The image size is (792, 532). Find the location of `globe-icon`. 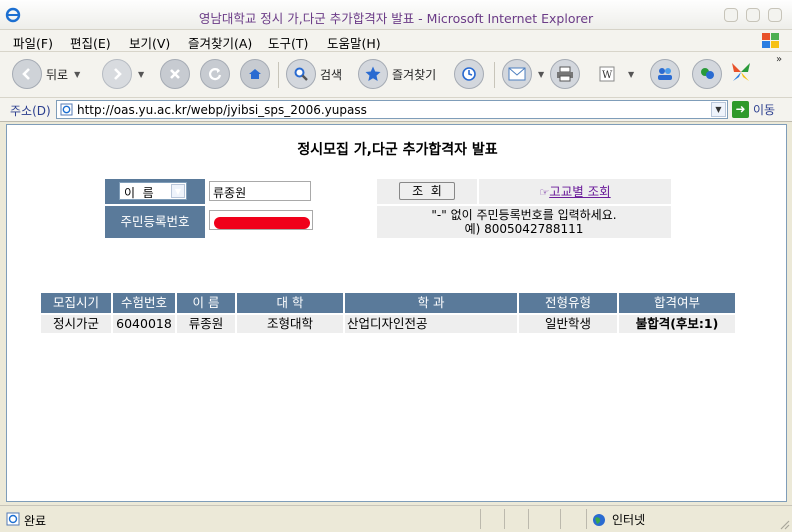

globe-icon is located at coordinates (599, 519).